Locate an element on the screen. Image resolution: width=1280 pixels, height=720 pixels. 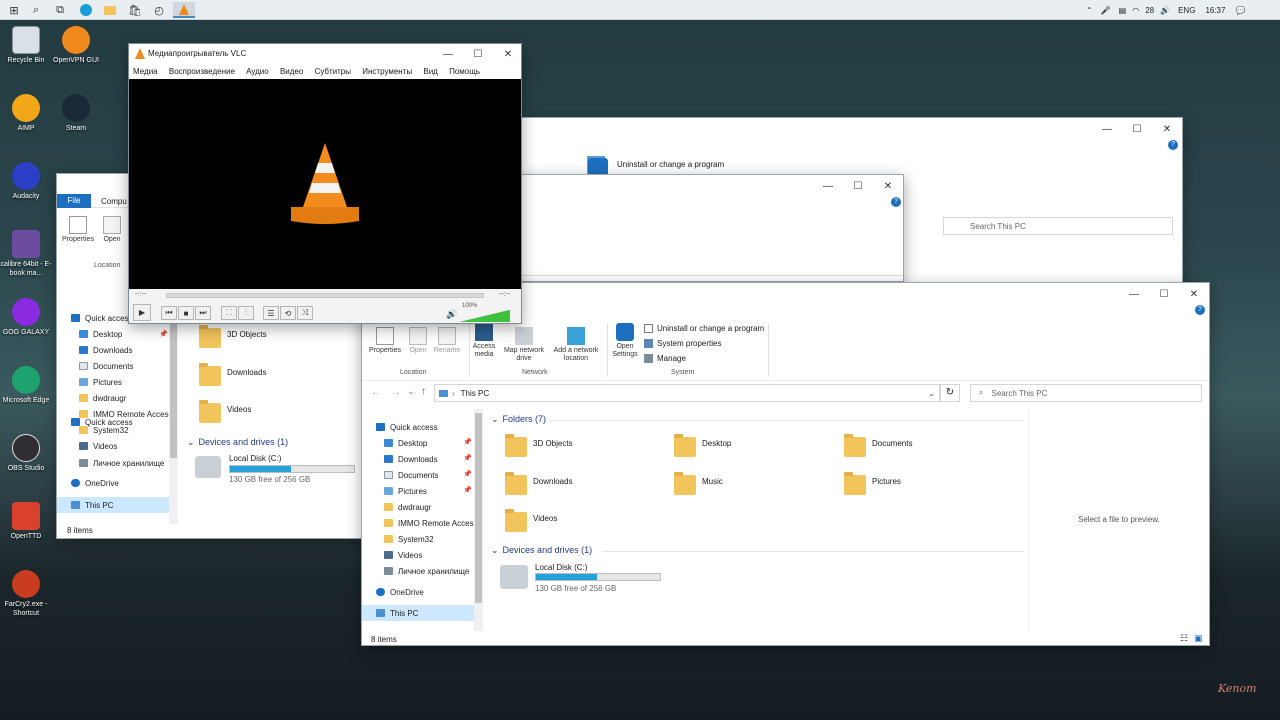
desktop-icon-edge: Microsoft Edge is located at coordinates (26, 385).